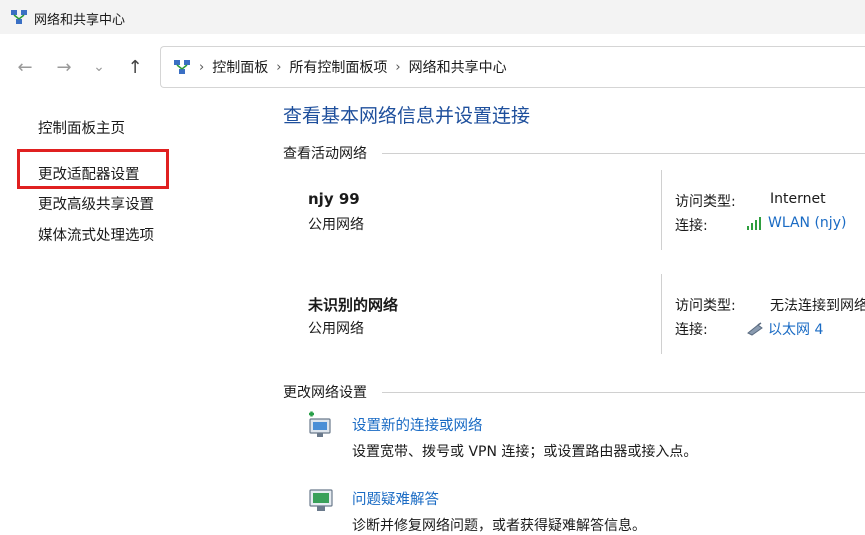 Image resolution: width=865 pixels, height=535 pixels. Describe the element at coordinates (334, 199) in the screenshot. I see `network-name: njy 99` at that location.